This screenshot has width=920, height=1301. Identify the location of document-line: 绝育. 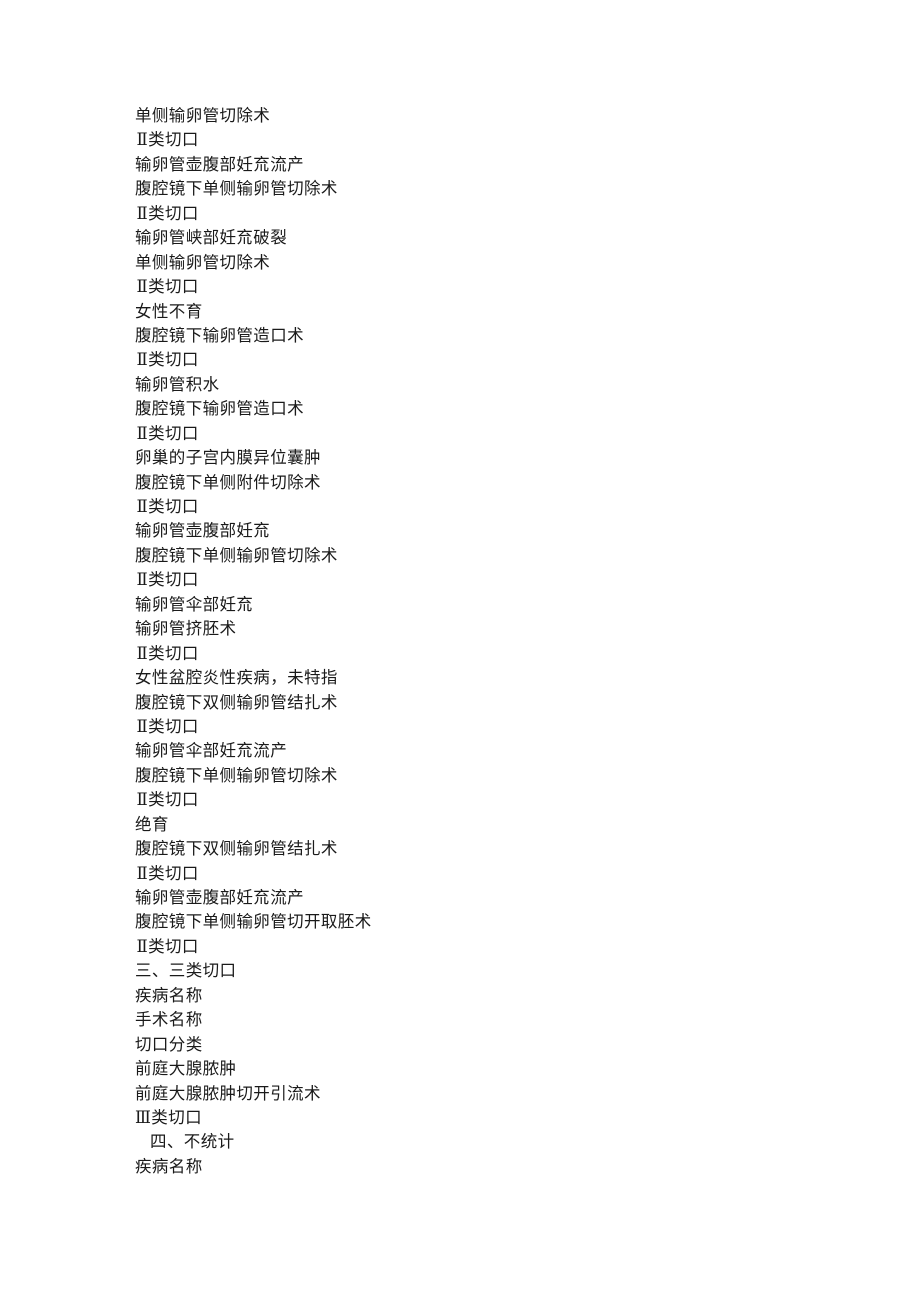
(152, 824).